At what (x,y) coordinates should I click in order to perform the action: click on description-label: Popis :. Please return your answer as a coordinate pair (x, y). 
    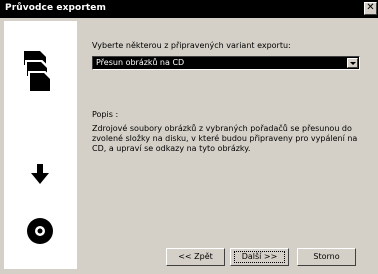
    Looking at the image, I should click on (105, 114).